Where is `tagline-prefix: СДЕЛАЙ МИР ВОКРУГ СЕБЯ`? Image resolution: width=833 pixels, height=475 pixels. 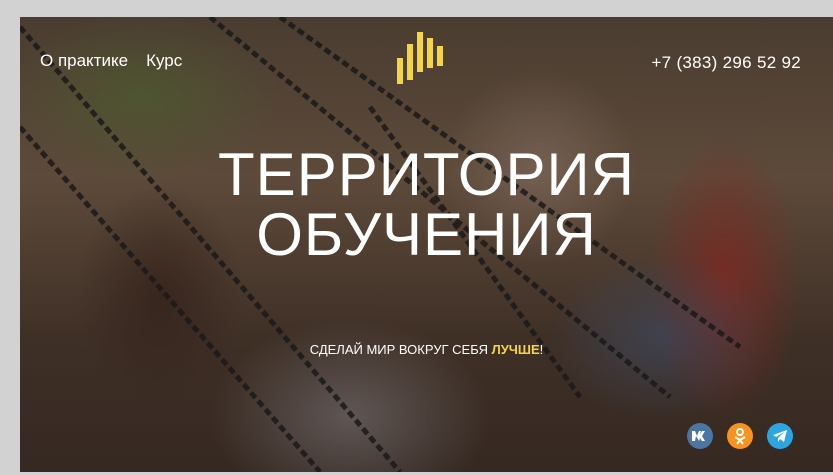 tagline-prefix: СДЕЛАЙ МИР ВОКРУГ СЕБЯ is located at coordinates (400, 349).